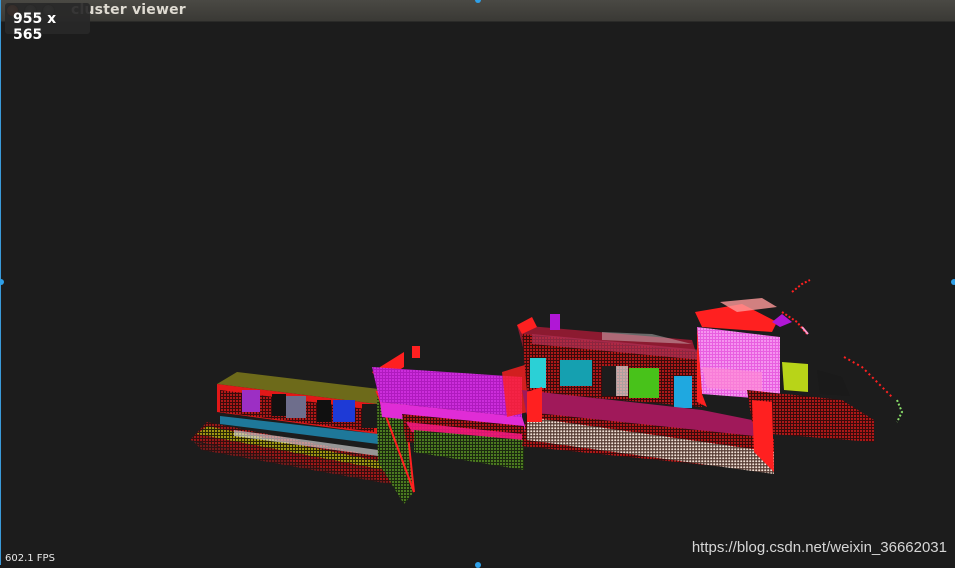  What do you see at coordinates (30, 558) in the screenshot?
I see `fps-counter: 602.1 FPS` at bounding box center [30, 558].